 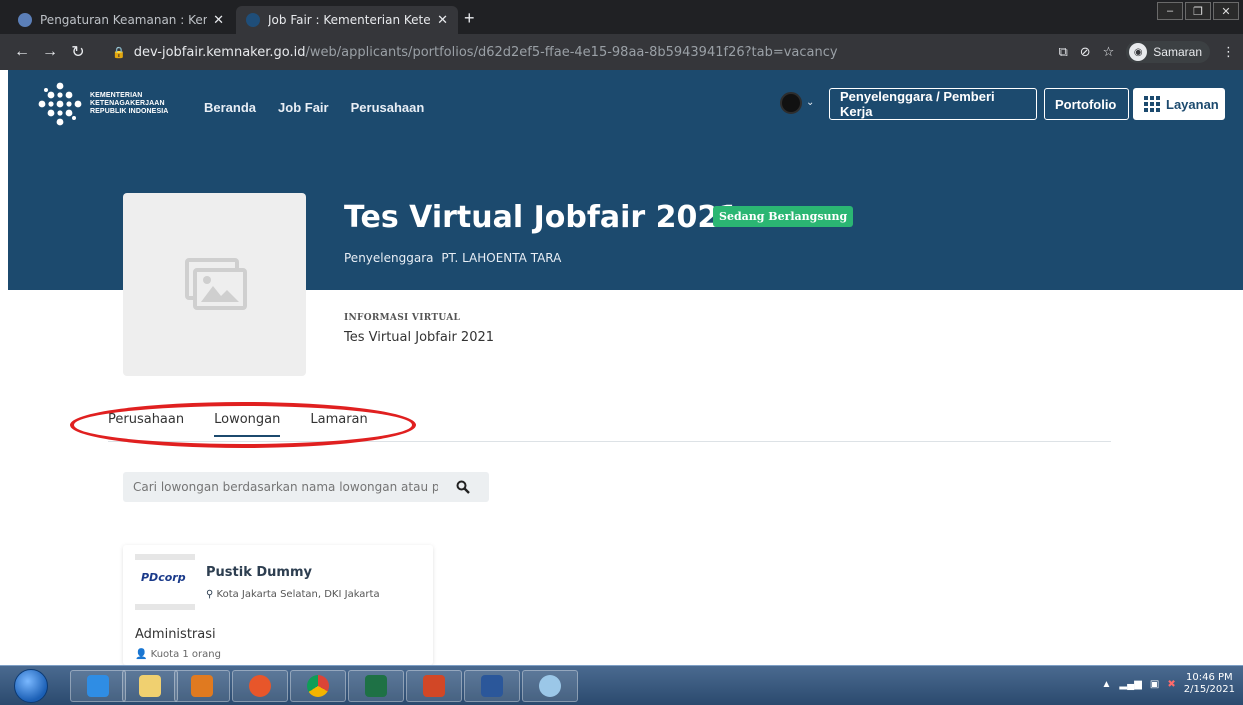 I want to click on event-title: Tes Virtual Jobfair 2021, so click(x=542, y=217).